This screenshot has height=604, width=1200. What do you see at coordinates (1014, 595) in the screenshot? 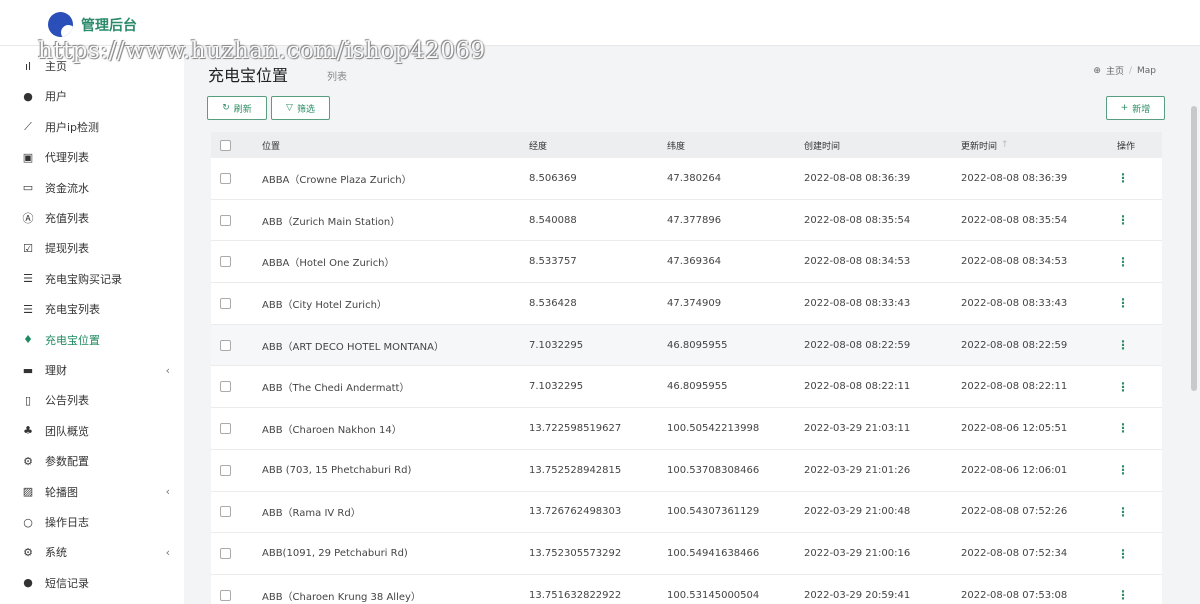
I see `updated-time-cell: 2022-08-08 07:53:08` at bounding box center [1014, 595].